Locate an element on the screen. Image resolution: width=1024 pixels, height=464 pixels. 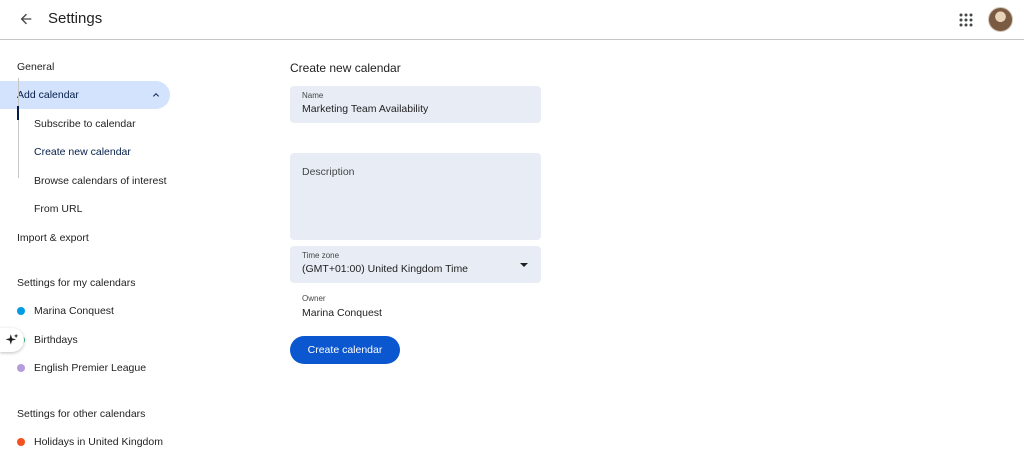
apps-button is located at coordinates (966, 20).